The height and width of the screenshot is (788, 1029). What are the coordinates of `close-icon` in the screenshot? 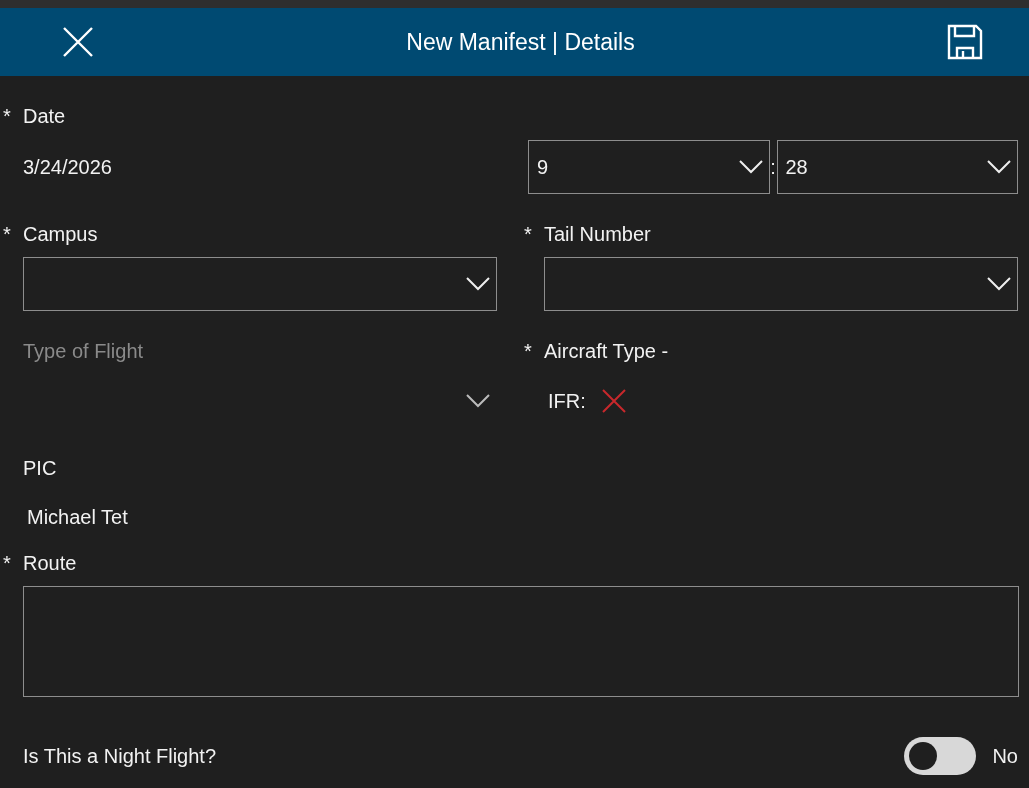 It's located at (78, 42).